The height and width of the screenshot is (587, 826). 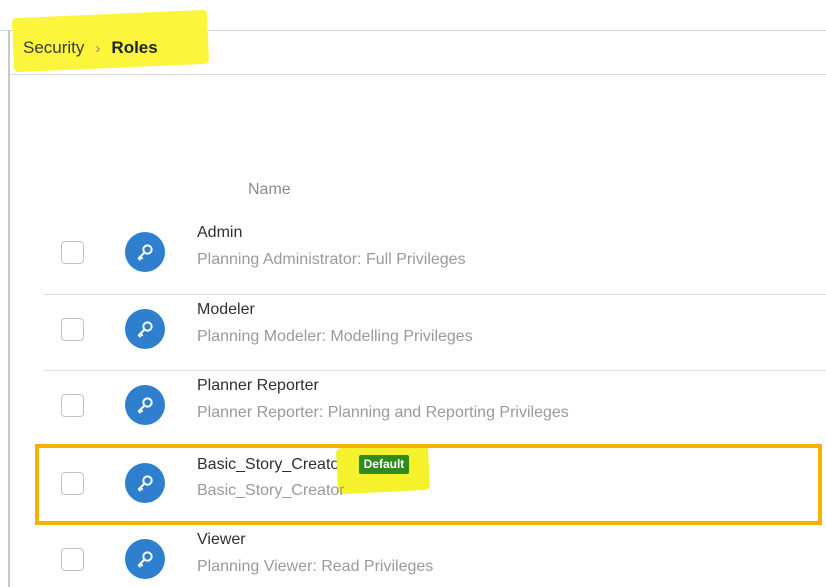 I want to click on role-name-text: Admin, so click(x=220, y=232).